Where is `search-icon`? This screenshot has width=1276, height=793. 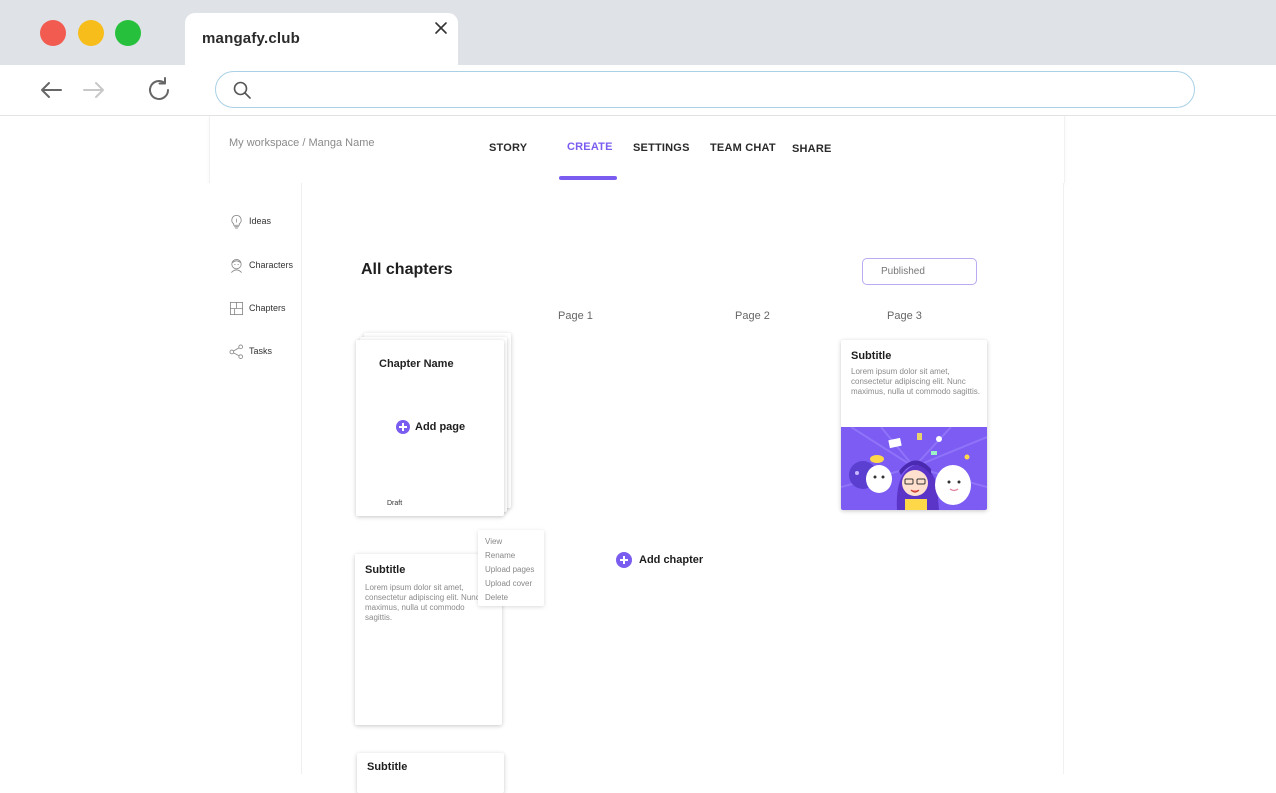 search-icon is located at coordinates (242, 90).